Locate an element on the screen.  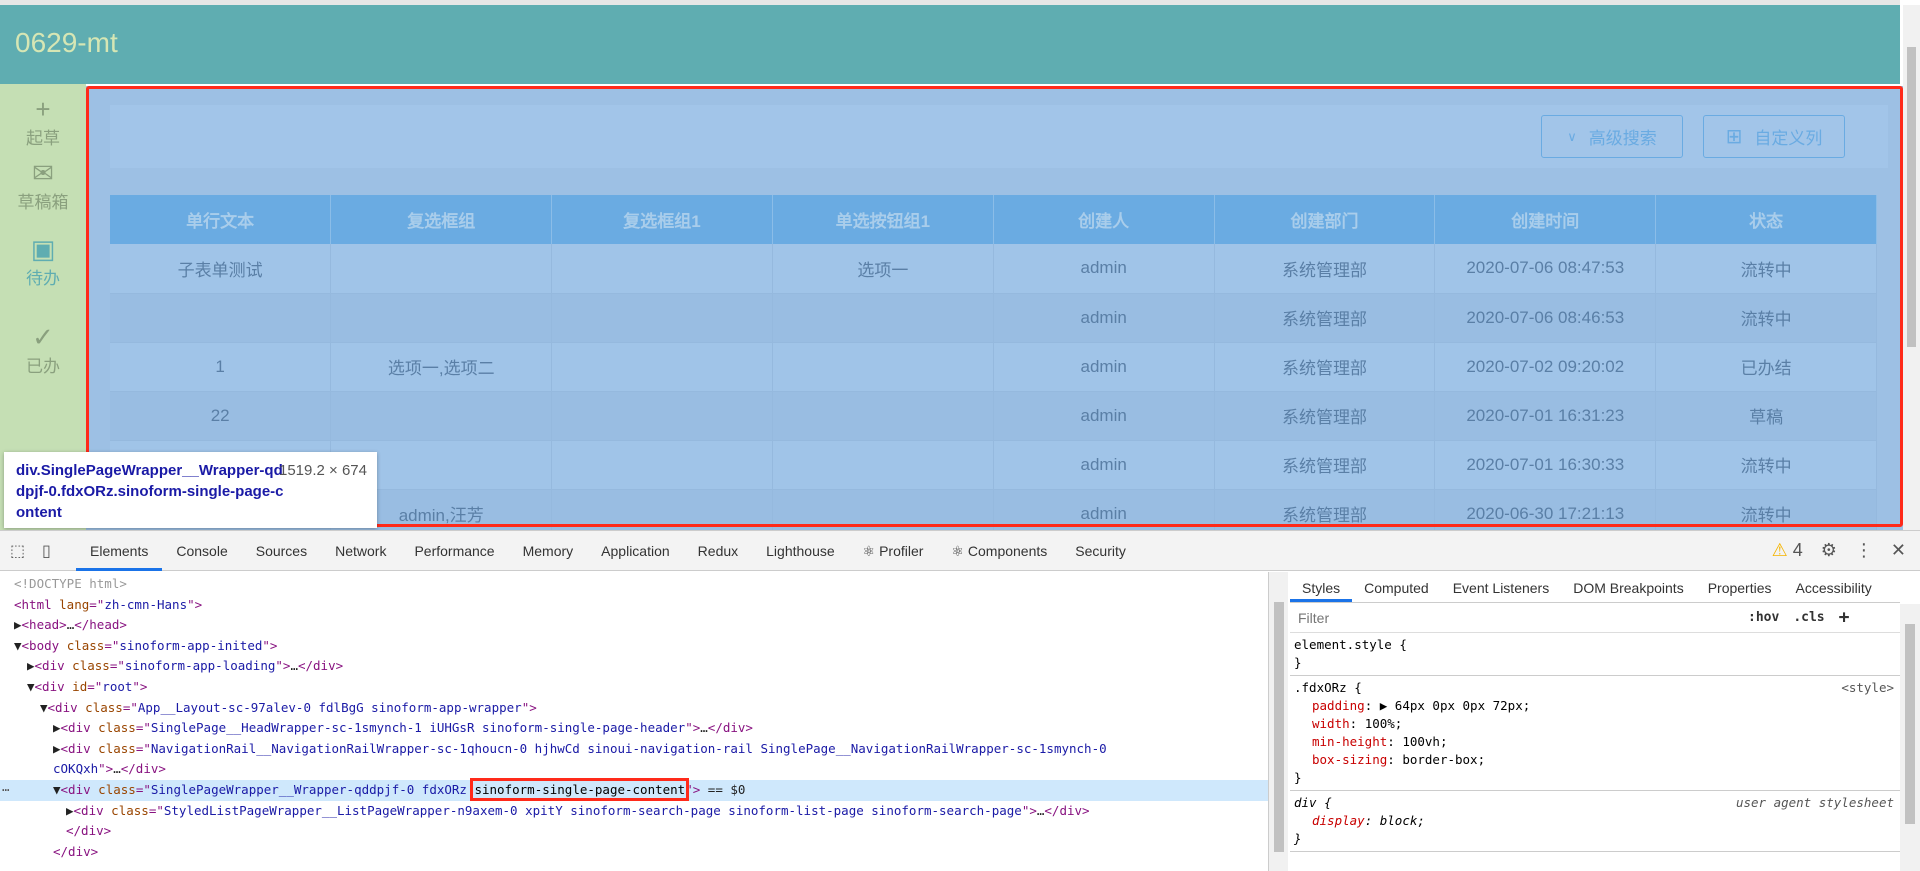
table-row: 子表单测试 选项一 admin 系统管理部 2020-07-06 08:47:53 流转中 is located at coordinates (993, 269).